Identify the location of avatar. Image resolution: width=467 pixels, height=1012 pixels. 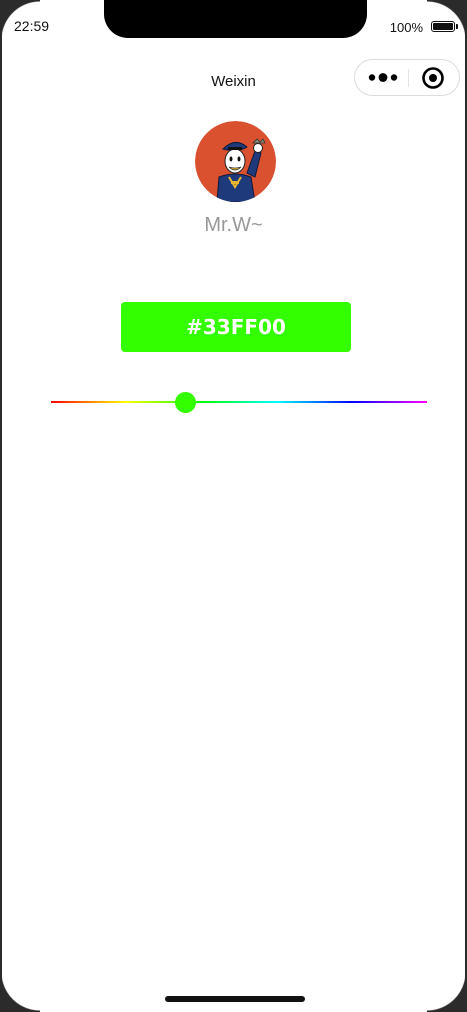
(235, 161).